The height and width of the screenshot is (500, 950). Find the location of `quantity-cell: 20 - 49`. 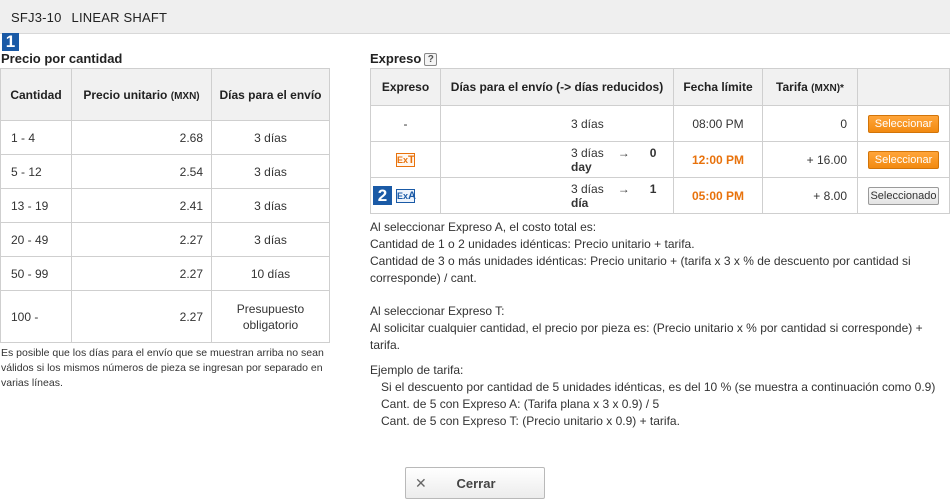

quantity-cell: 20 - 49 is located at coordinates (36, 239).